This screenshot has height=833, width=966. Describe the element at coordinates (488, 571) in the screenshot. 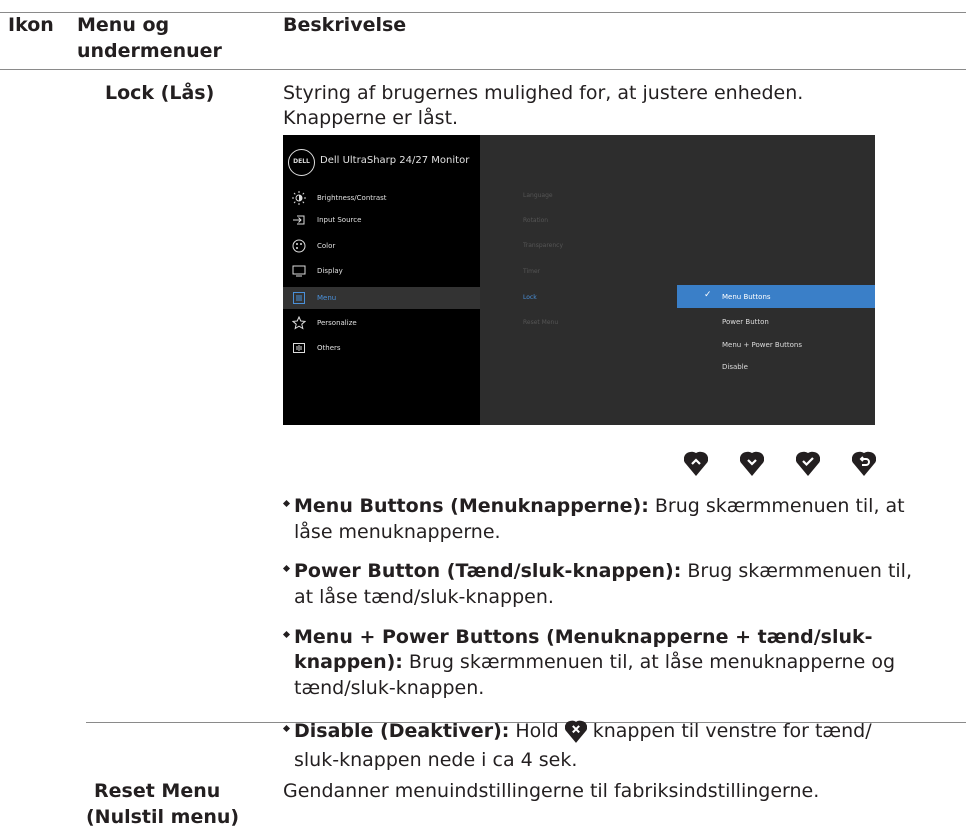

I see `bullet-term: Power Button (Tænd/sluk-knappen):` at that location.